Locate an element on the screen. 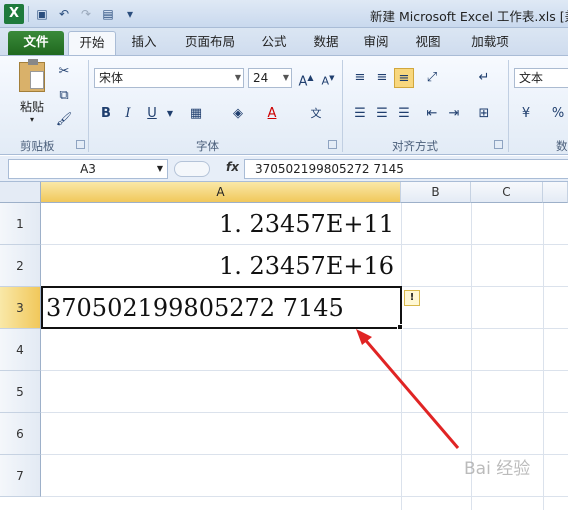 The height and width of the screenshot is (510, 568). decrease-indent-icon: ⇤ is located at coordinates (432, 114).